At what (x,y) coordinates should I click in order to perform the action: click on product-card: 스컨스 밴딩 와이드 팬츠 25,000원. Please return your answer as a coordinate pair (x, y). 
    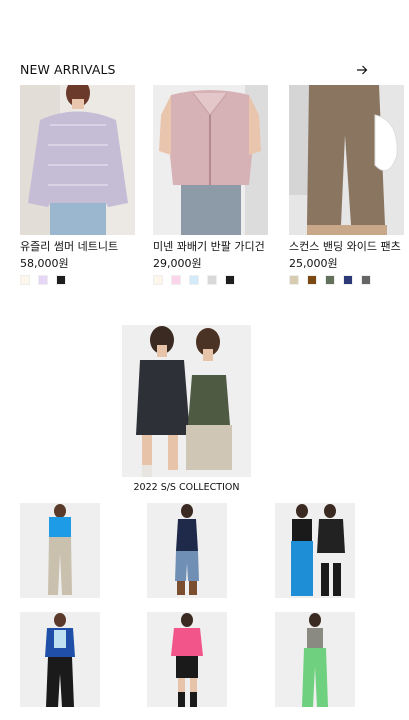
    Looking at the image, I should click on (349, 185).